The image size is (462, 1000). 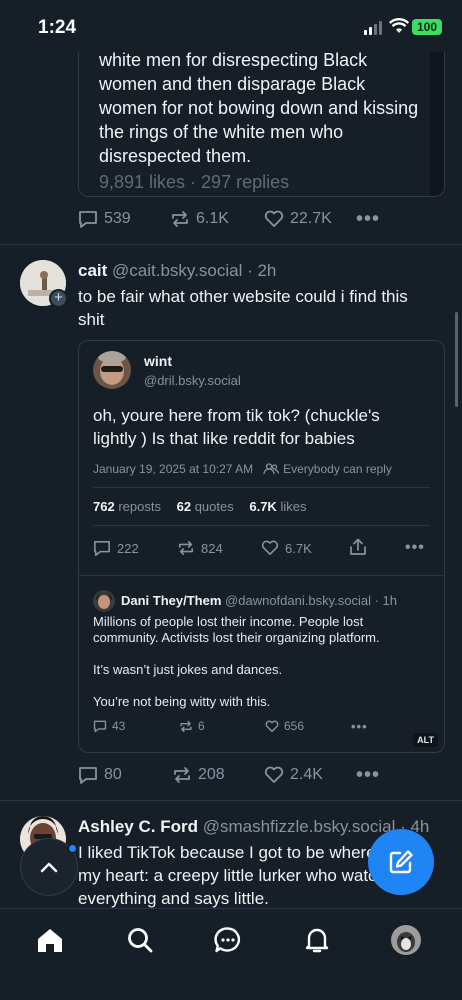 What do you see at coordinates (127, 506) in the screenshot?
I see `reposts-stat: 762 reposts` at bounding box center [127, 506].